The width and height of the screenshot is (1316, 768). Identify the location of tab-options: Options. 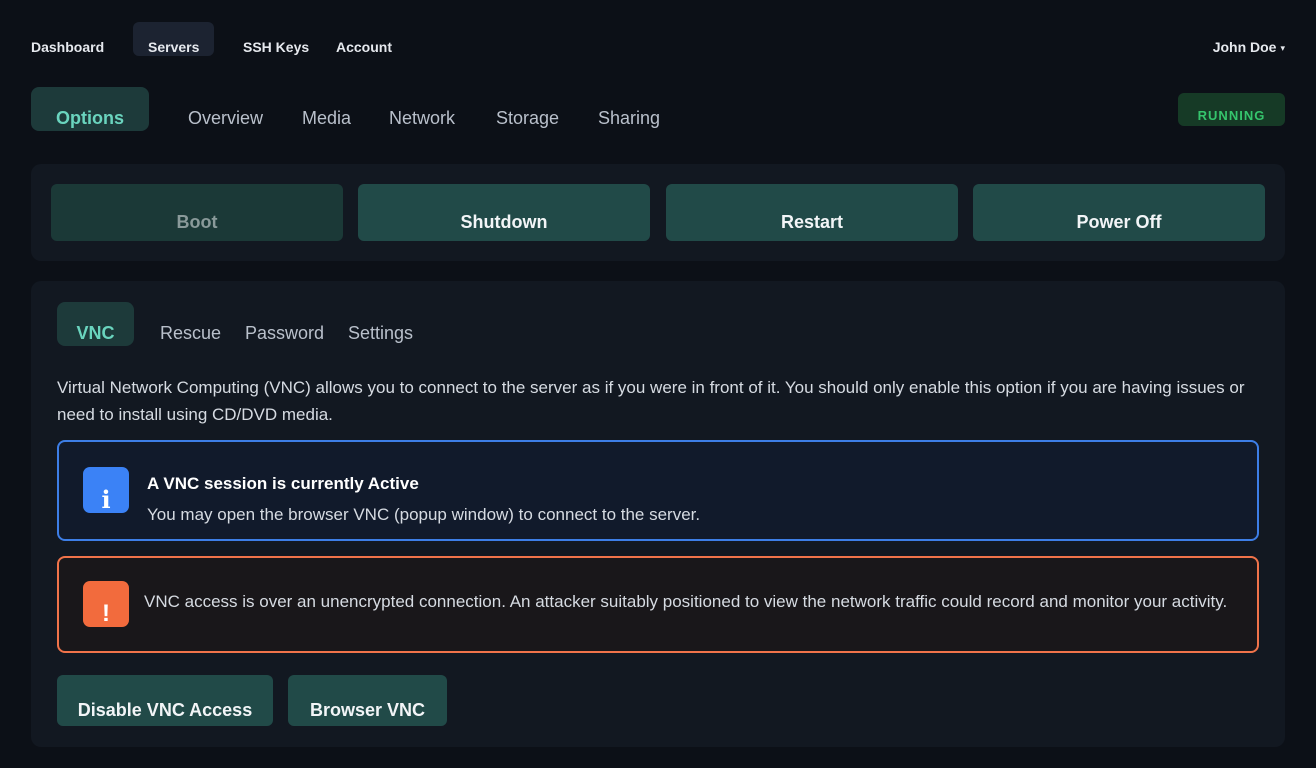
(90, 109).